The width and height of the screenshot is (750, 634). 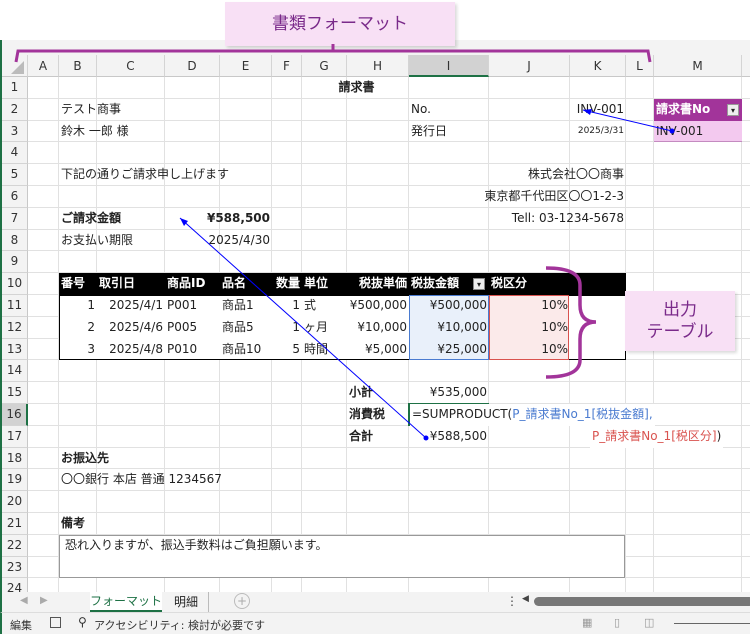 I want to click on formula-editor-line2: P_請求書No_1[税区分]), so click(x=657, y=436).